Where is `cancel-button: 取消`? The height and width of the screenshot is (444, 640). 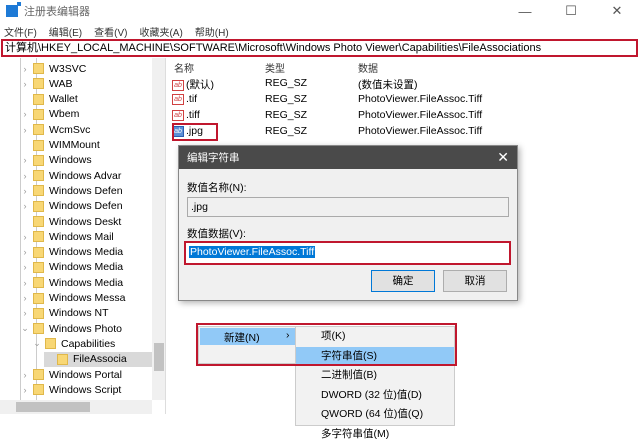 cancel-button: 取消 is located at coordinates (475, 281).